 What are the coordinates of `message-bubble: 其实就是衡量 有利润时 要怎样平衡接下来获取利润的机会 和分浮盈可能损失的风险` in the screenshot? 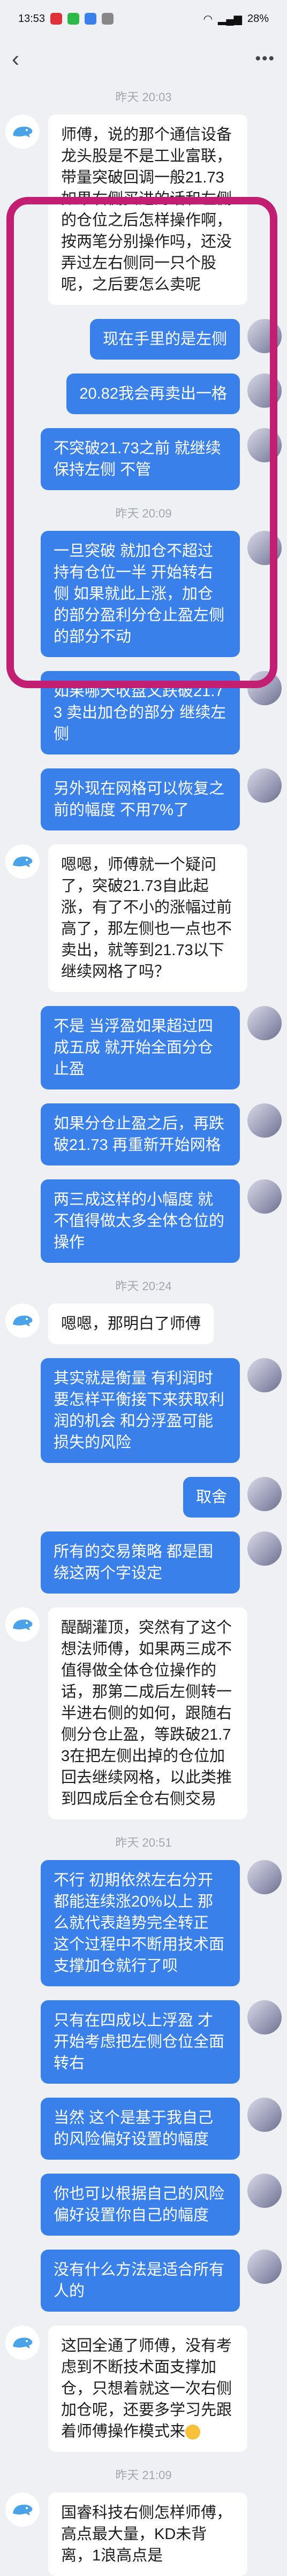 It's located at (140, 1410).